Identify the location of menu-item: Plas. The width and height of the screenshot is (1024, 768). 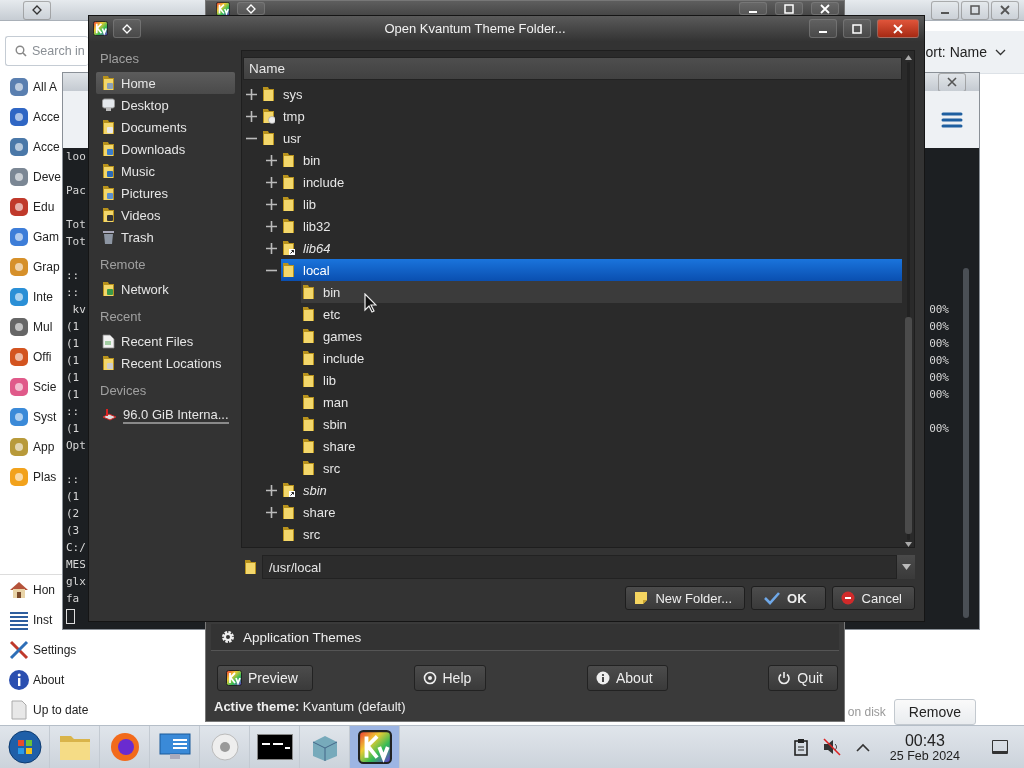
(28, 477).